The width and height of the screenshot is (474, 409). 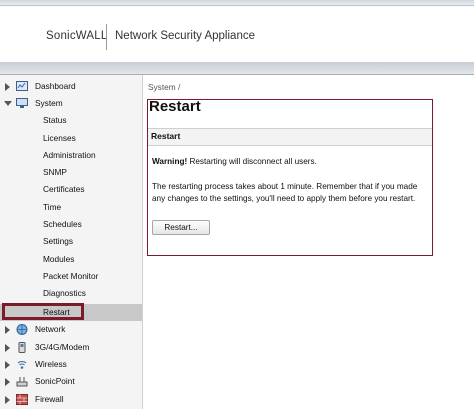 What do you see at coordinates (71, 364) in the screenshot?
I see `sidebar-item-wireless: Wireless` at bounding box center [71, 364].